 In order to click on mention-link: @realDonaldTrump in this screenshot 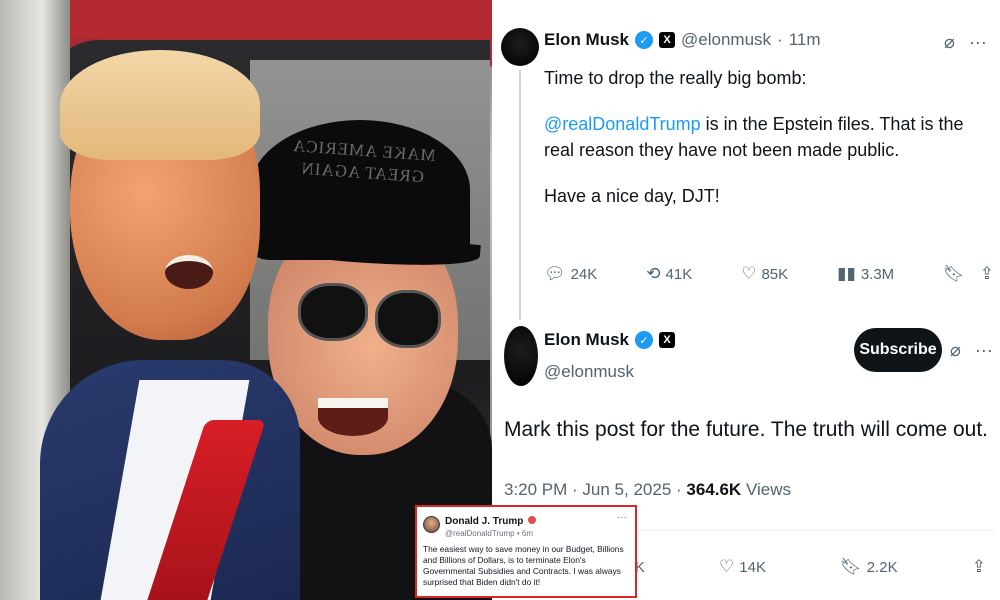, I will do `click(622, 124)`.